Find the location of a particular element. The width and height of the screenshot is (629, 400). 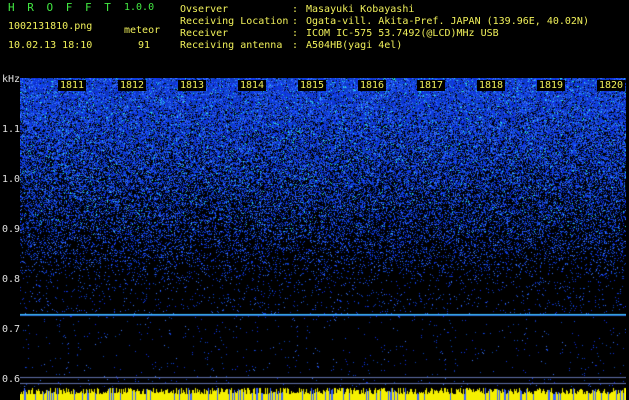

location-colon: : is located at coordinates (295, 21).